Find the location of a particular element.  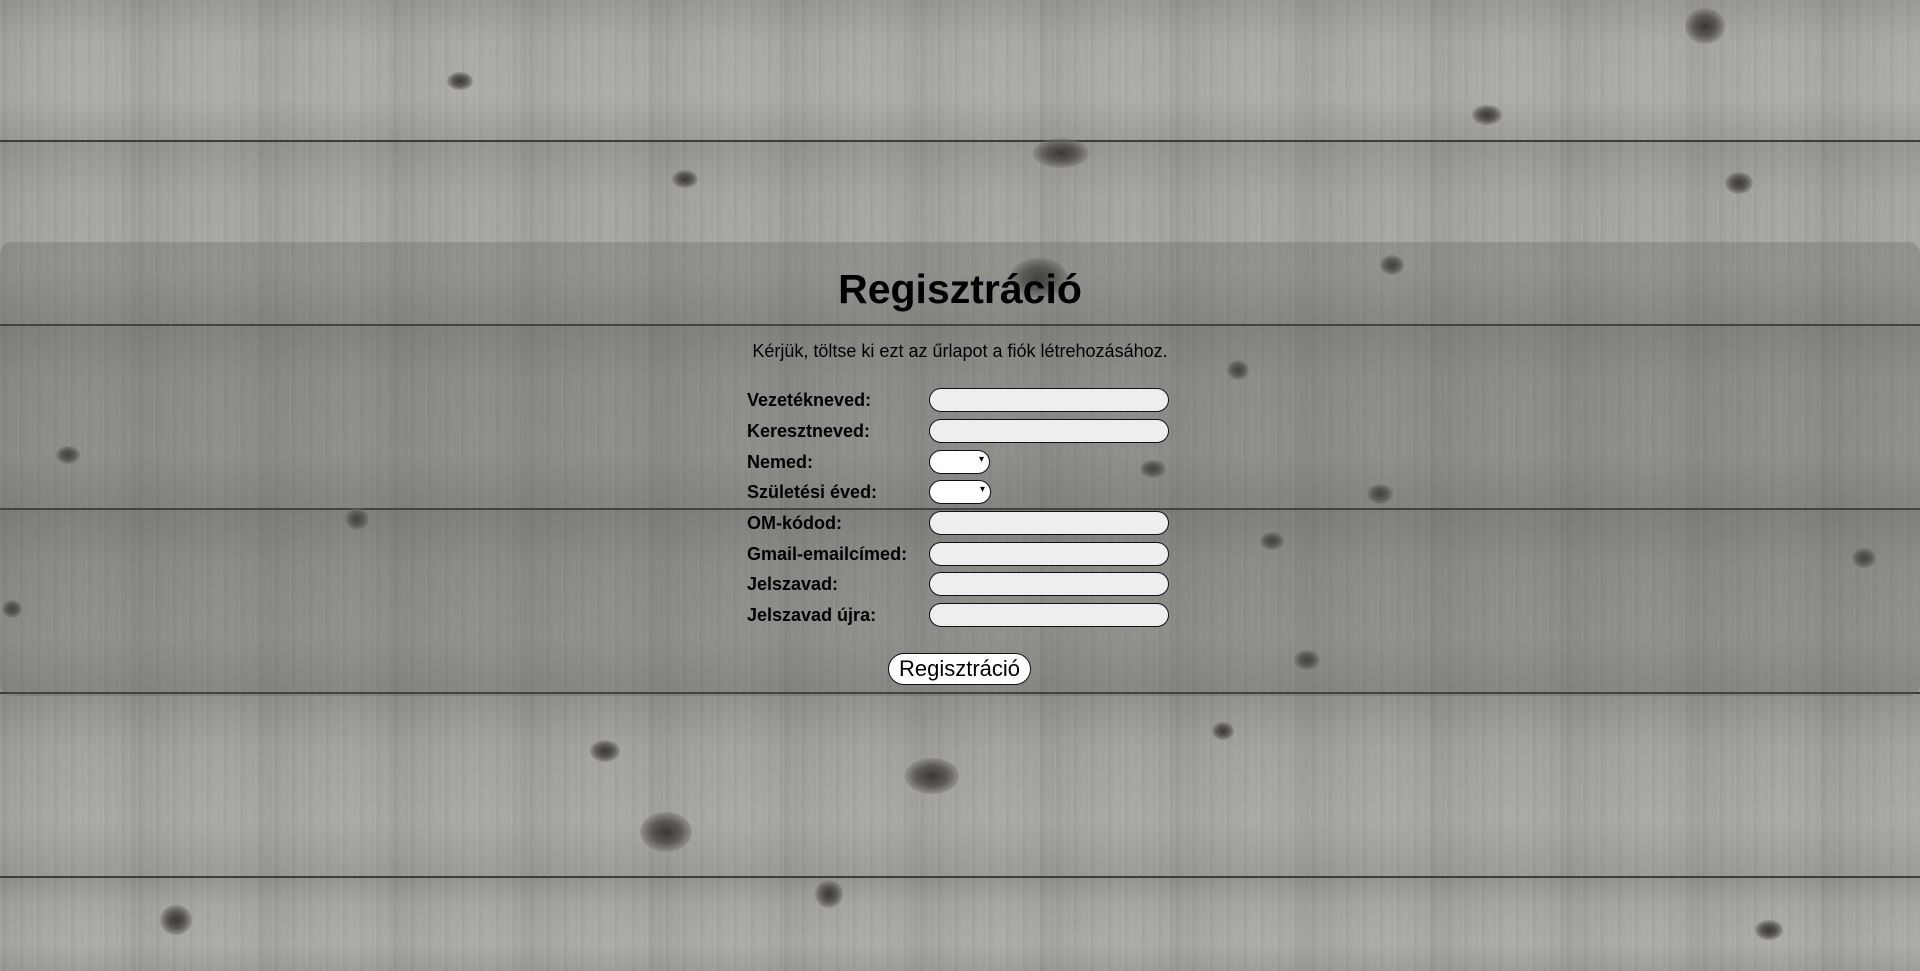

om-code-label: OM-kódod: is located at coordinates (794, 522).